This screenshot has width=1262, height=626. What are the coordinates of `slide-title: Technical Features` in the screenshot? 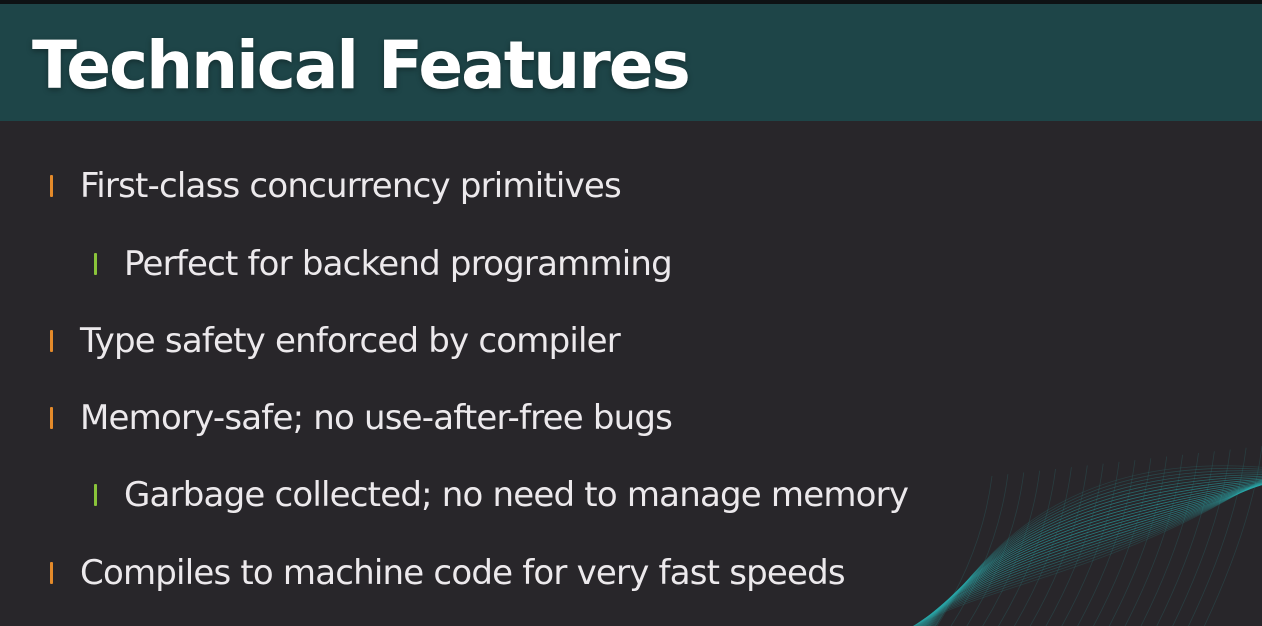 It's located at (361, 65).